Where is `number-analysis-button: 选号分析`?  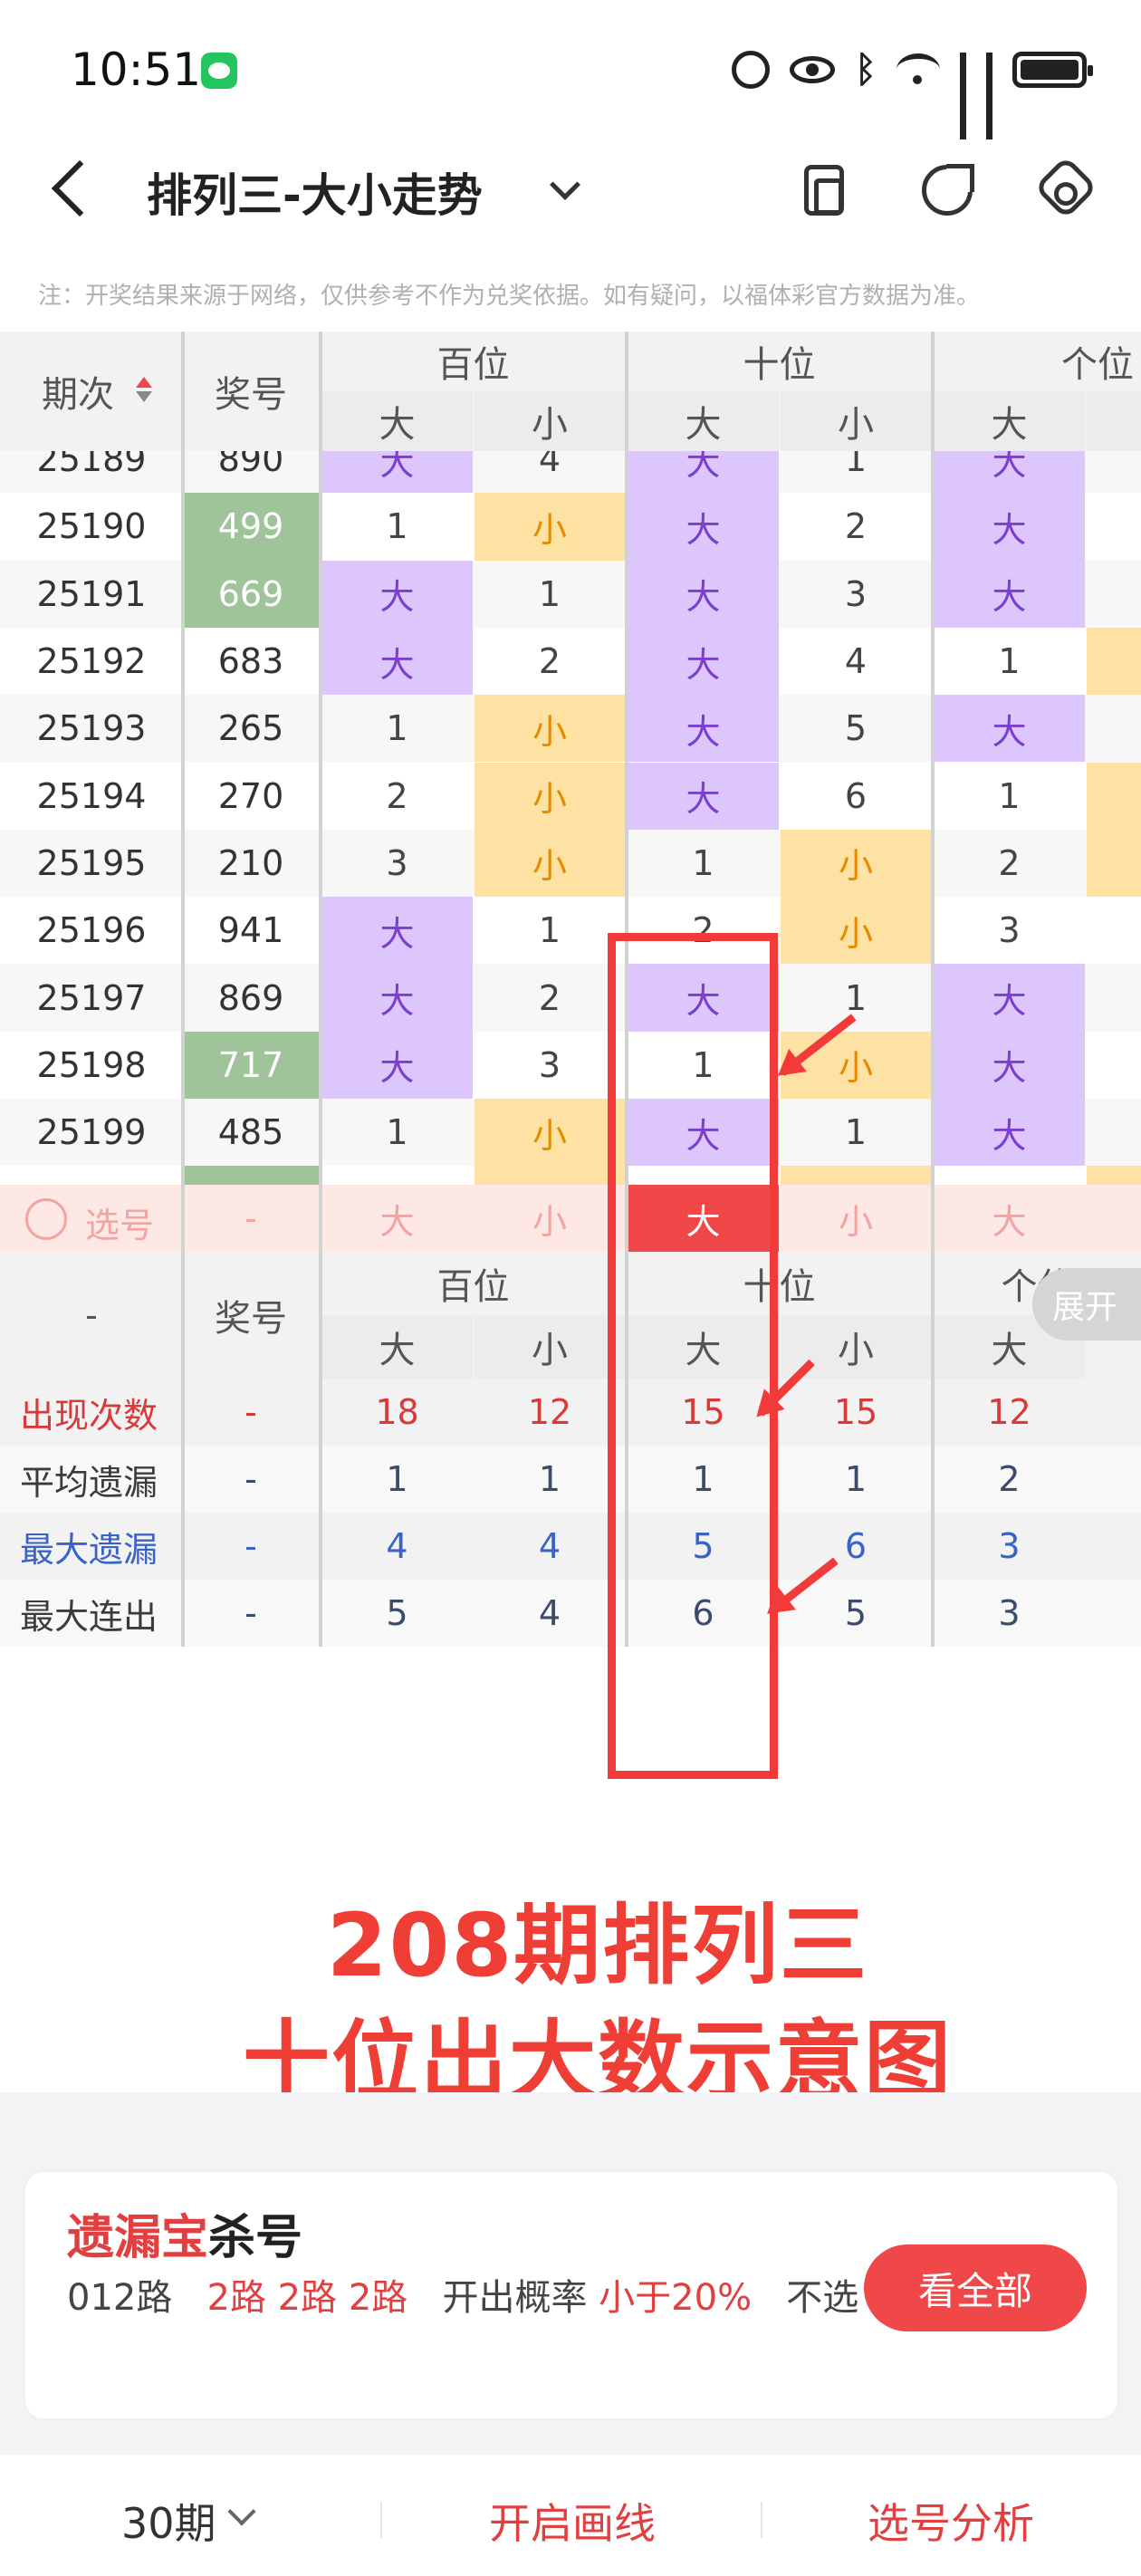
number-analysis-button: 选号分析 is located at coordinates (951, 2521).